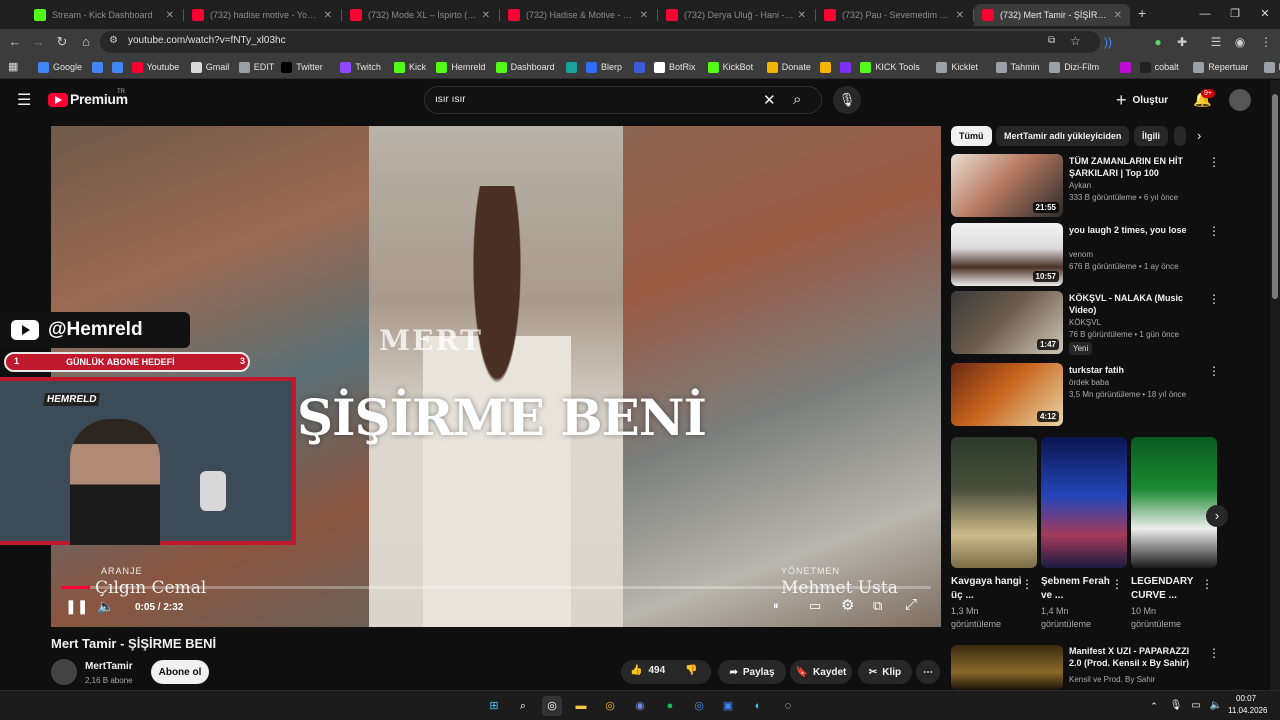 The height and width of the screenshot is (720, 1280). I want to click on volume-icon: 🔈, so click(105, 606).